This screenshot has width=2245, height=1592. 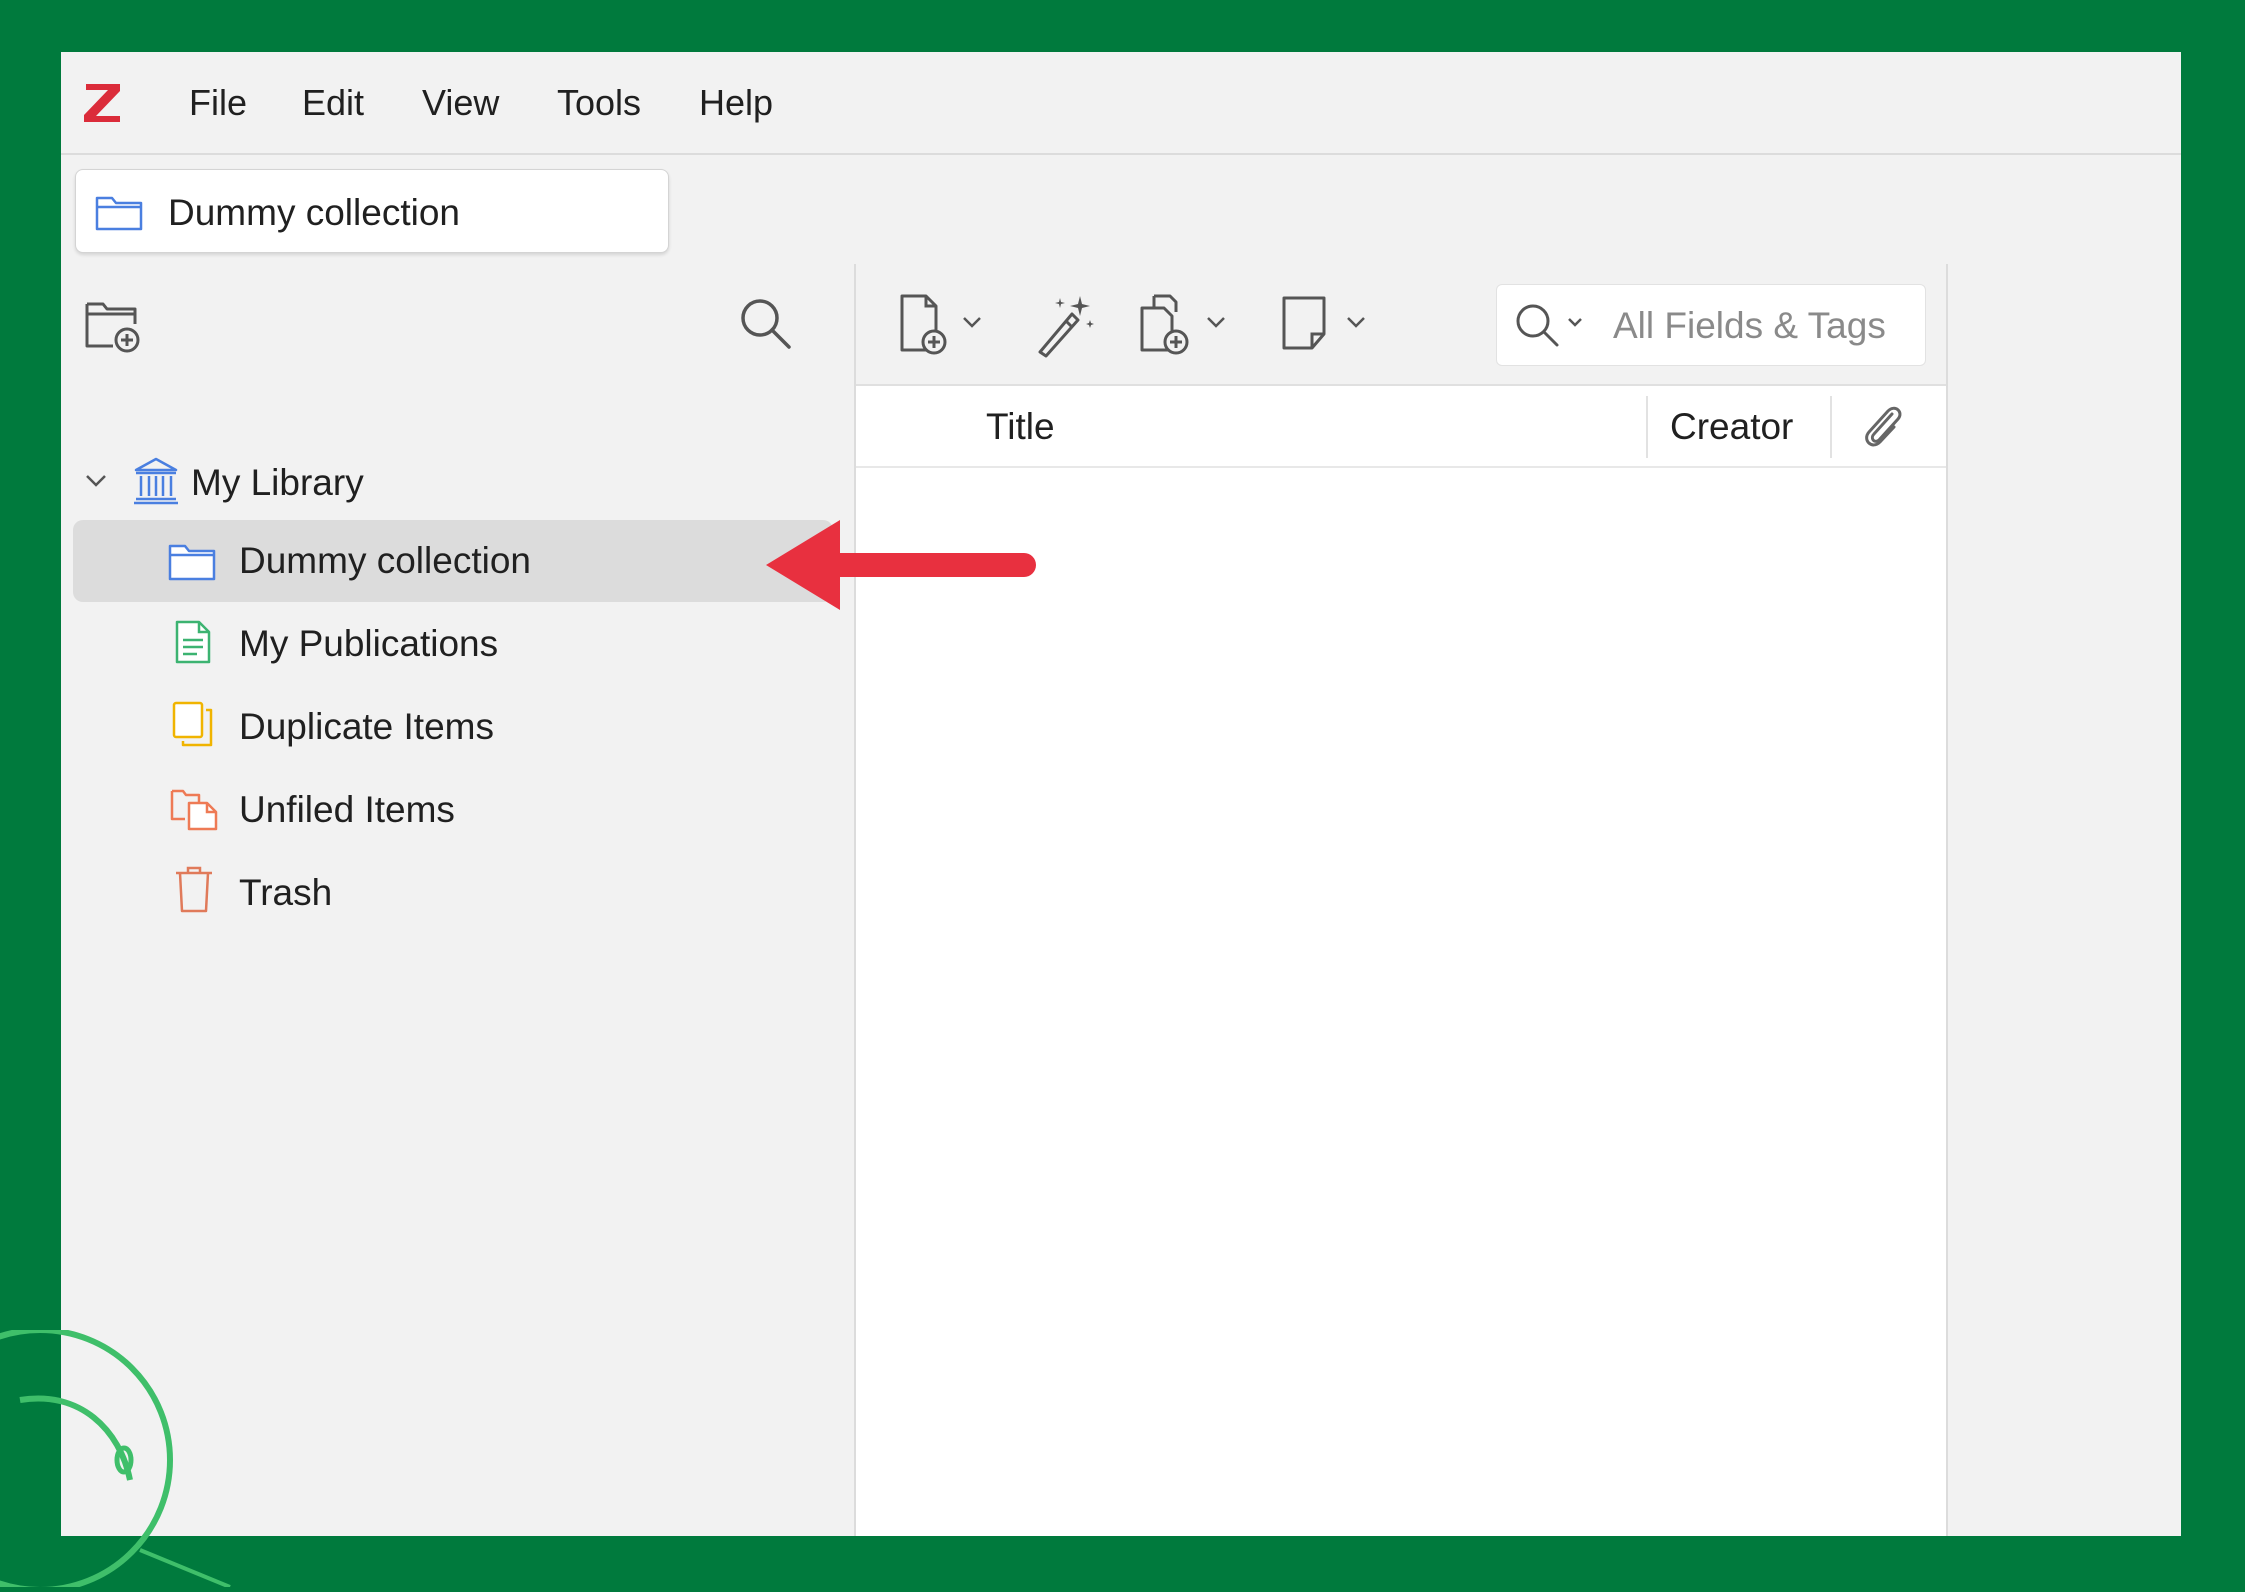 I want to click on zotero-logo-icon, so click(x=103, y=102).